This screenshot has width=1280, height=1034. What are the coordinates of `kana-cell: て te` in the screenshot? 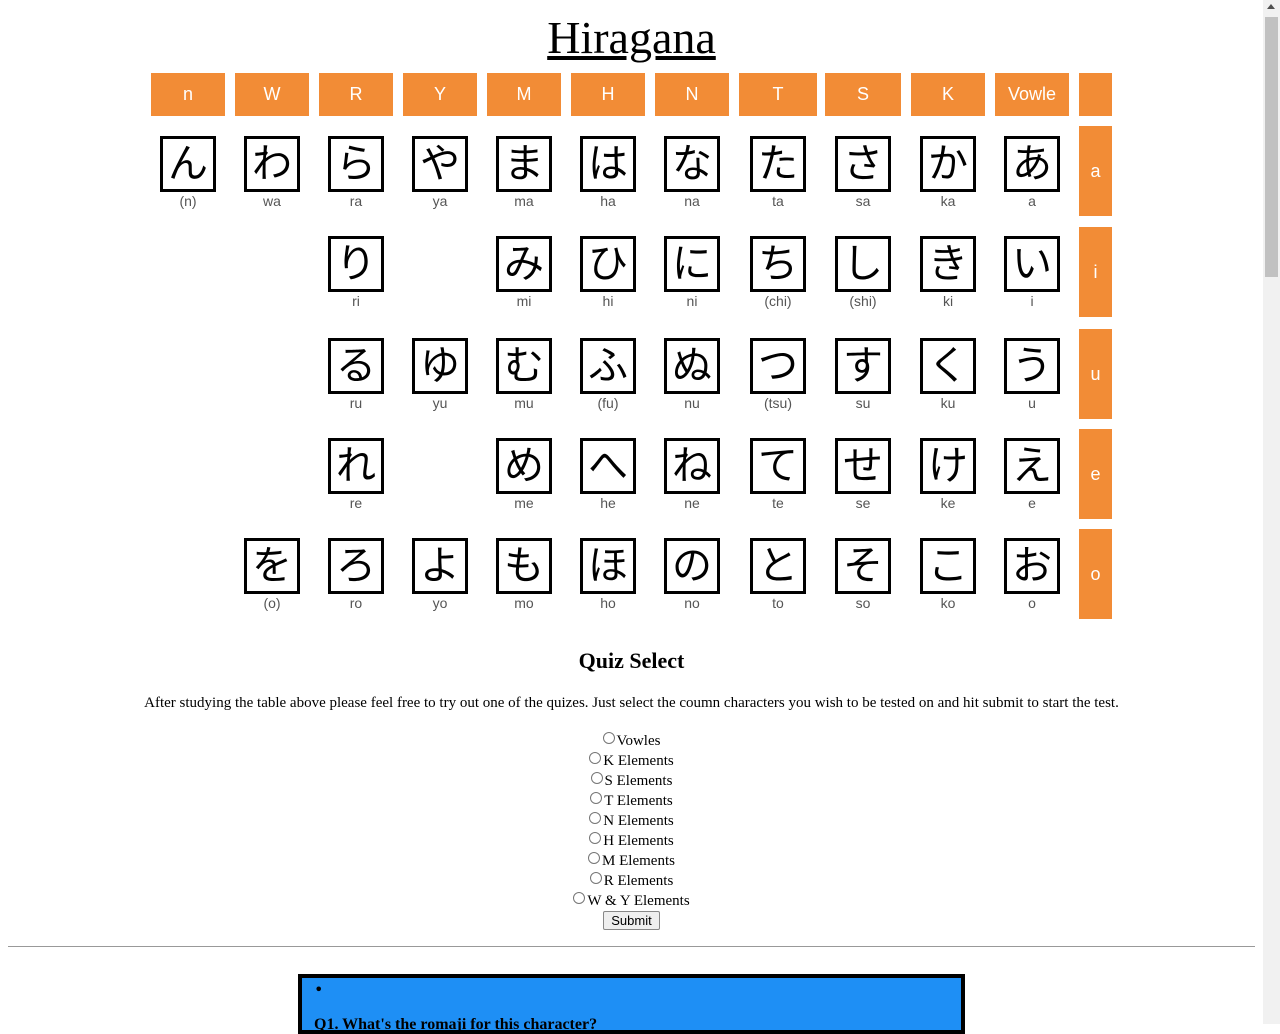 It's located at (778, 474).